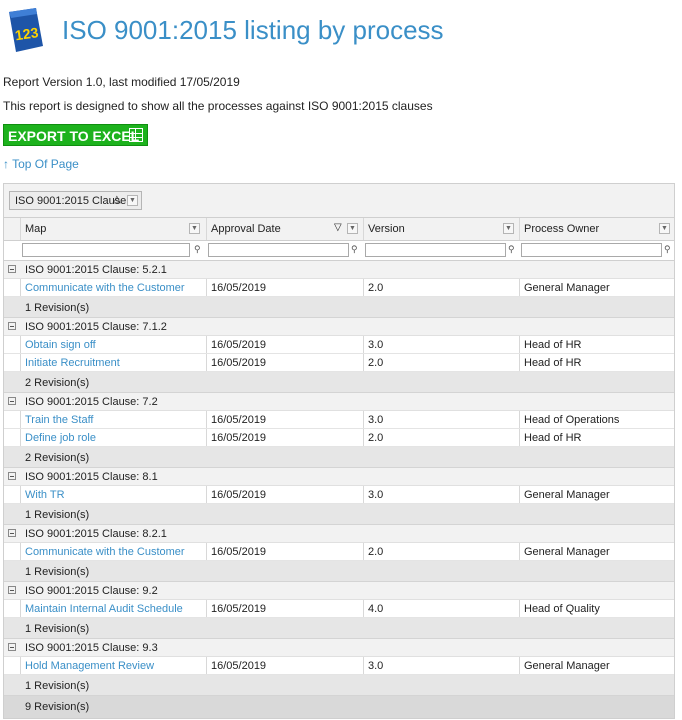 This screenshot has height=720, width=682. Describe the element at coordinates (75, 135) in the screenshot. I see `export-to-excel-button: EXPORT TO EXCEL` at that location.